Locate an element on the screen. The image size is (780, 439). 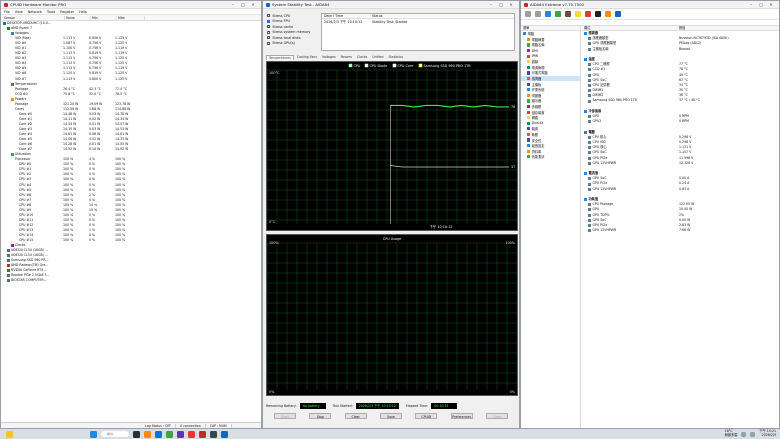
menu-item: Register is located at coordinates (67, 12).